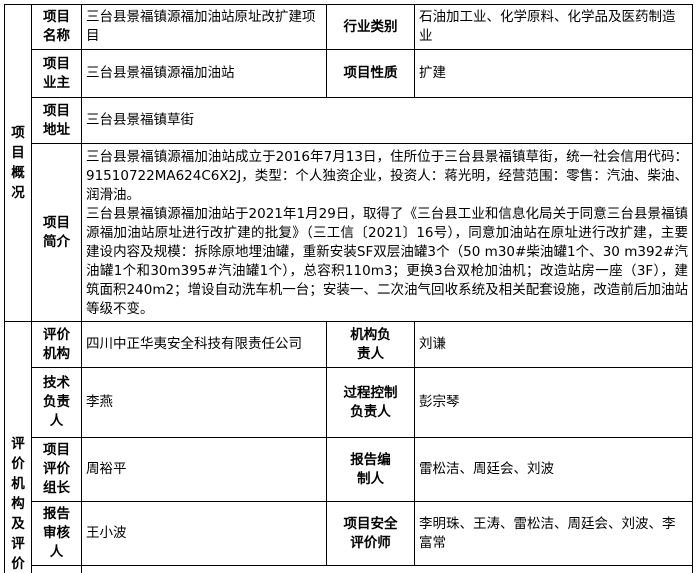  What do you see at coordinates (204, 74) in the screenshot?
I see `value-project-owner: 三台县景福镇源福加油站` at bounding box center [204, 74].